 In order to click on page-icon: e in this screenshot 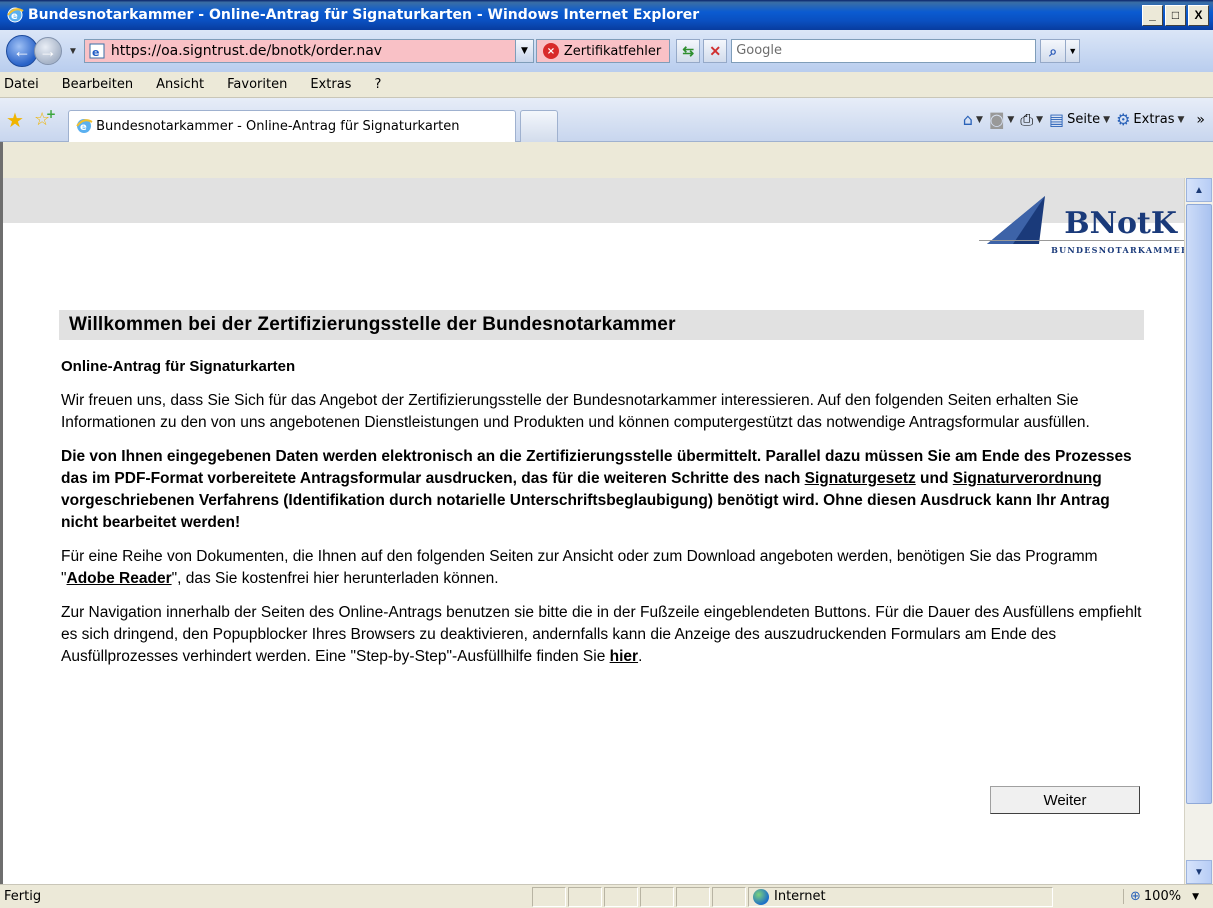, I will do `click(97, 51)`.